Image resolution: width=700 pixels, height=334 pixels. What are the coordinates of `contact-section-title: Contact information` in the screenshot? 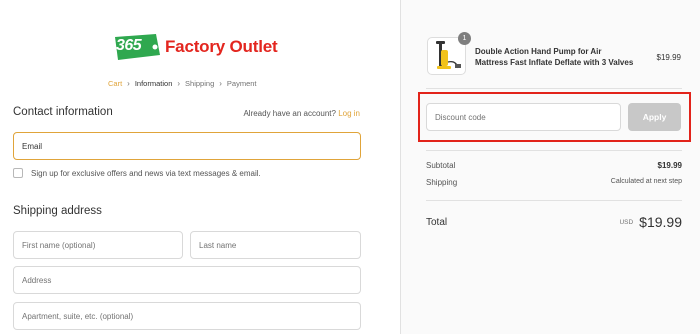 It's located at (63, 112).